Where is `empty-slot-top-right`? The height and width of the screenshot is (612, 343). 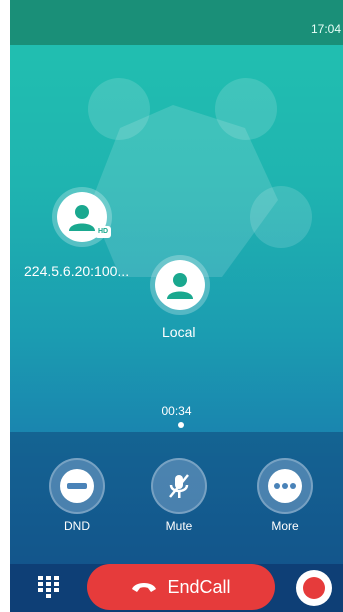 empty-slot-top-right is located at coordinates (246, 109).